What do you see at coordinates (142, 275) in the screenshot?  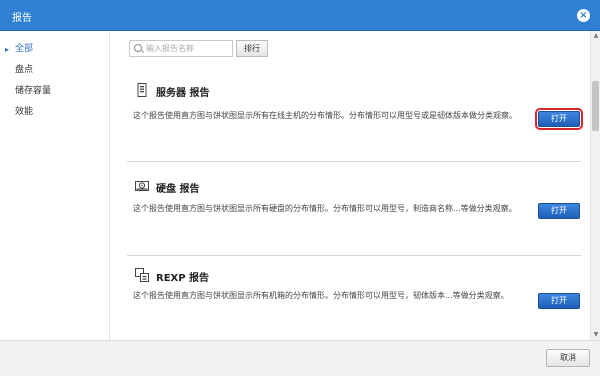 I see `enclosure-icon` at bounding box center [142, 275].